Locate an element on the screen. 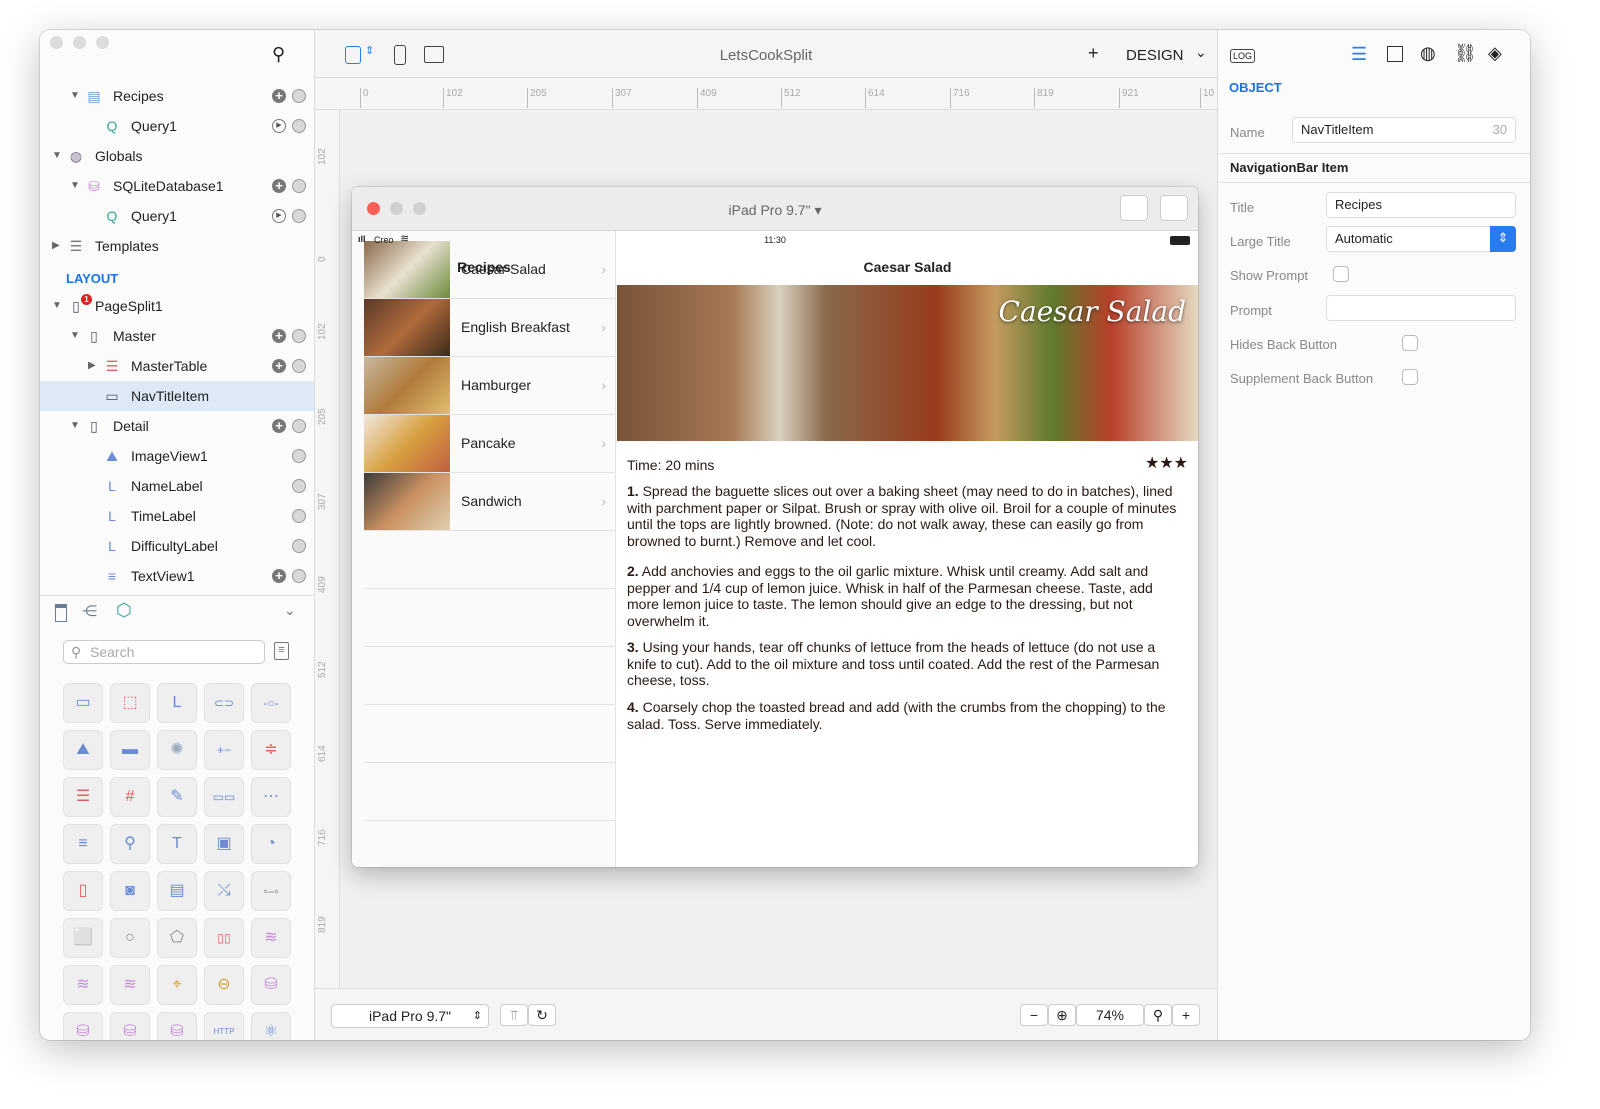 Image resolution: width=1600 pixels, height=1109 pixels. grid-icon: # is located at coordinates (130, 797).